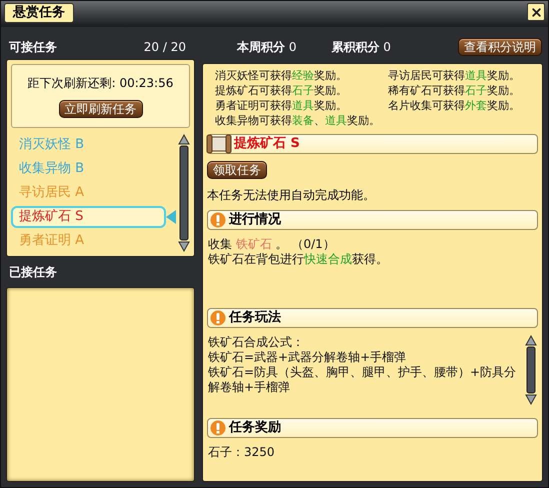  I want to click on section-text: 铁矿石合成公式：, so click(256, 342).